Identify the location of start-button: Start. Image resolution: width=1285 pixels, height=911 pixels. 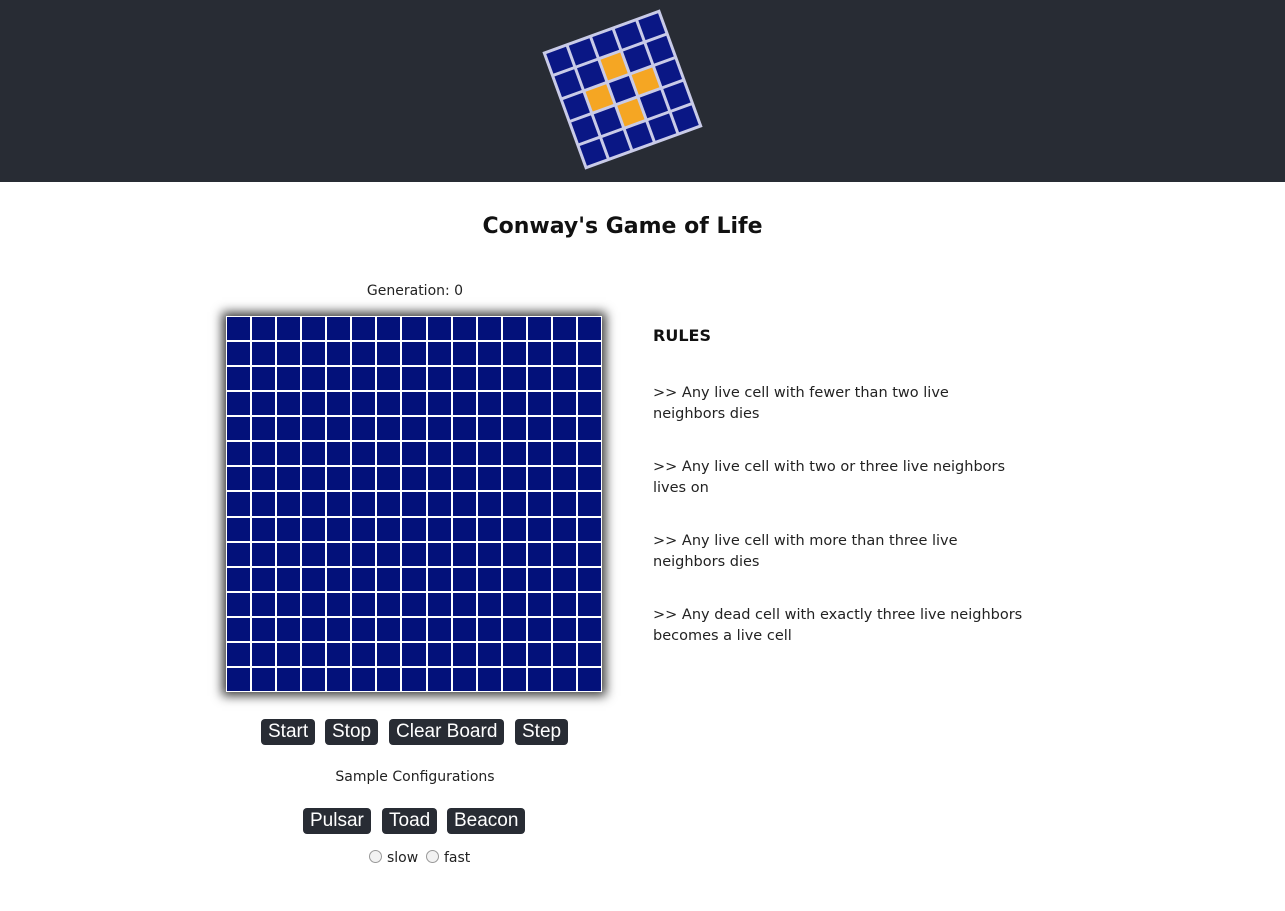
(288, 732).